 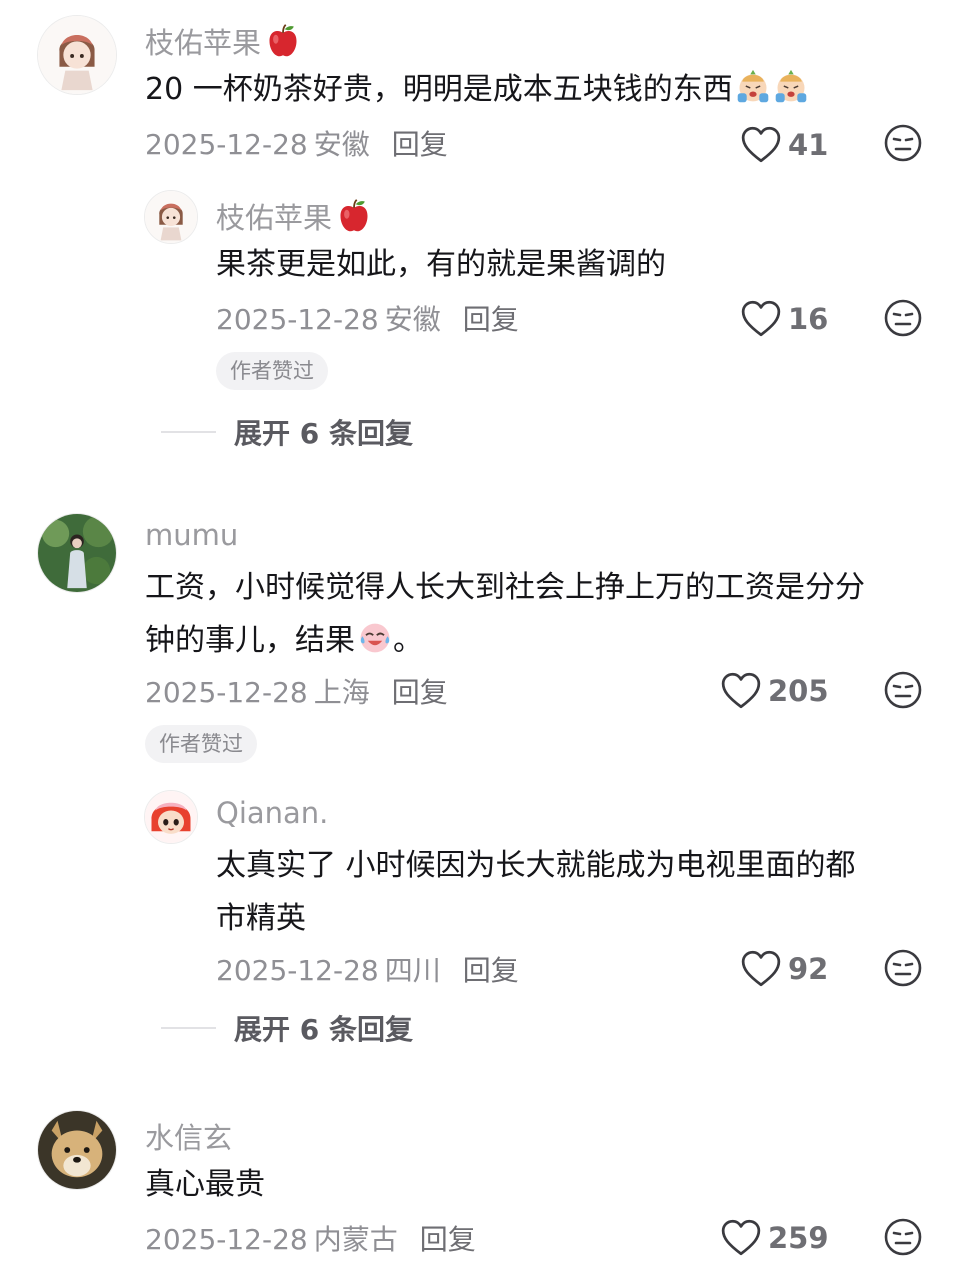 I want to click on avatar-photo-image, so click(x=77, y=553).